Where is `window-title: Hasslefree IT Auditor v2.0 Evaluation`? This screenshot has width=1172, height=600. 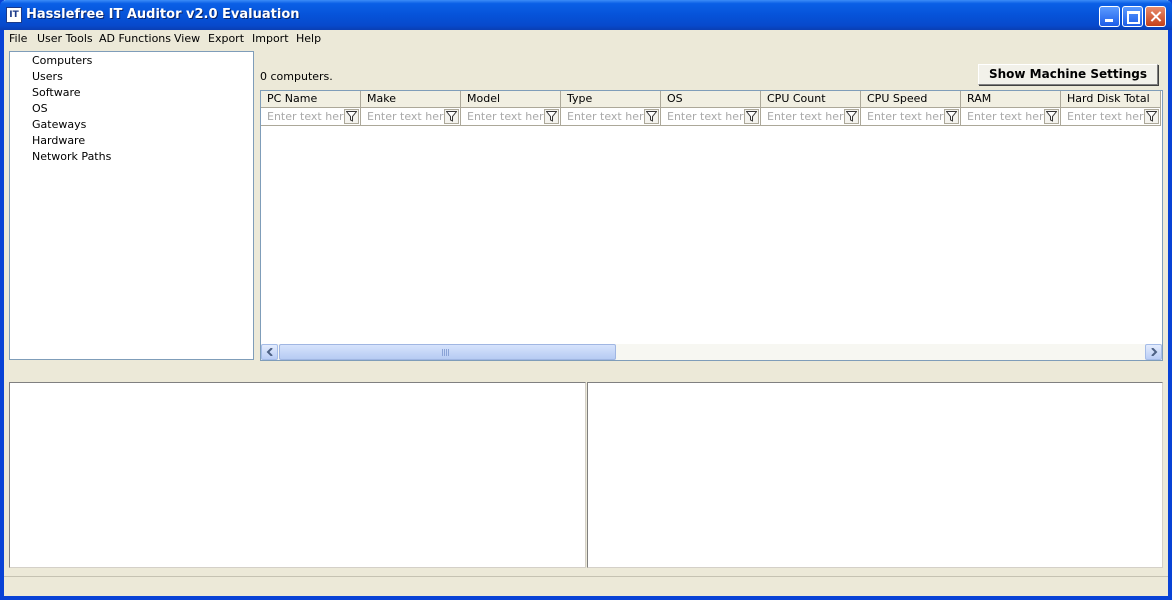 window-title: Hasslefree IT Auditor v2.0 Evaluation is located at coordinates (163, 14).